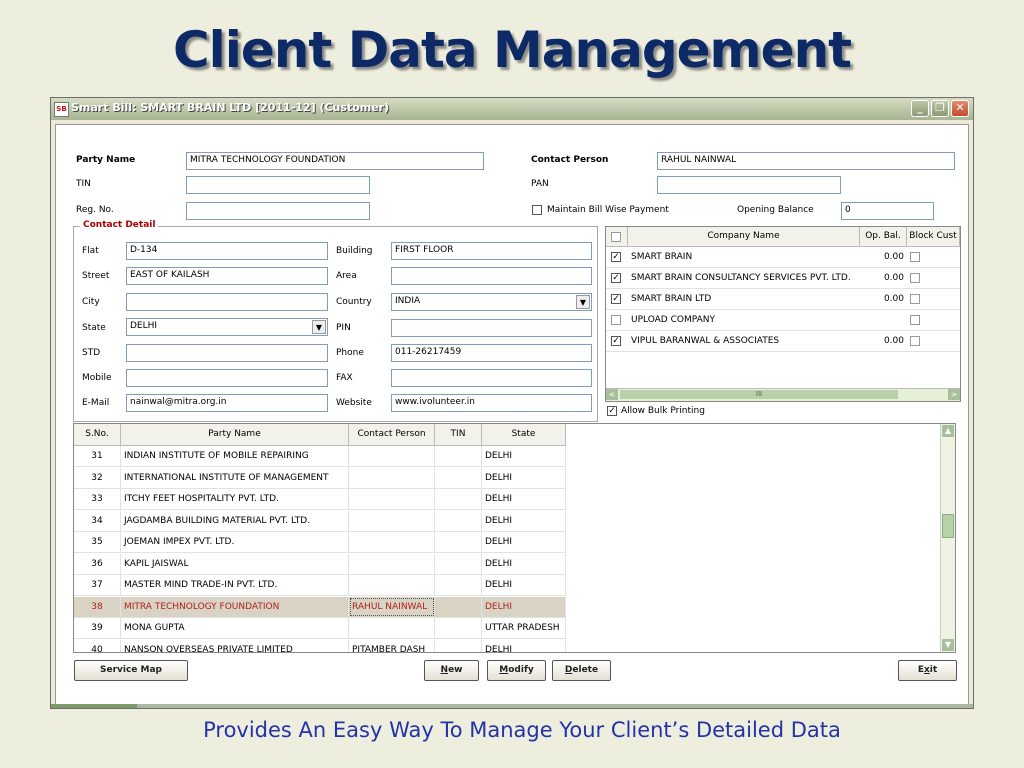 The image size is (1024, 768). Describe the element at coordinates (235, 499) in the screenshot. I see `party-name-cell: ITCHY FEET HOSPITALITY PVT. LTD.` at that location.